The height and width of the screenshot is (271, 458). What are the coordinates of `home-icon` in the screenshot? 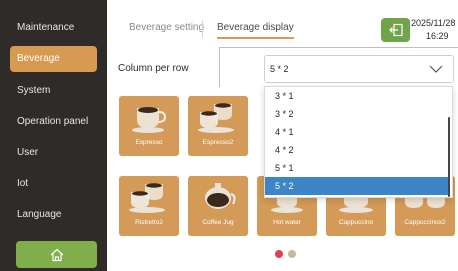 It's located at (56, 254).